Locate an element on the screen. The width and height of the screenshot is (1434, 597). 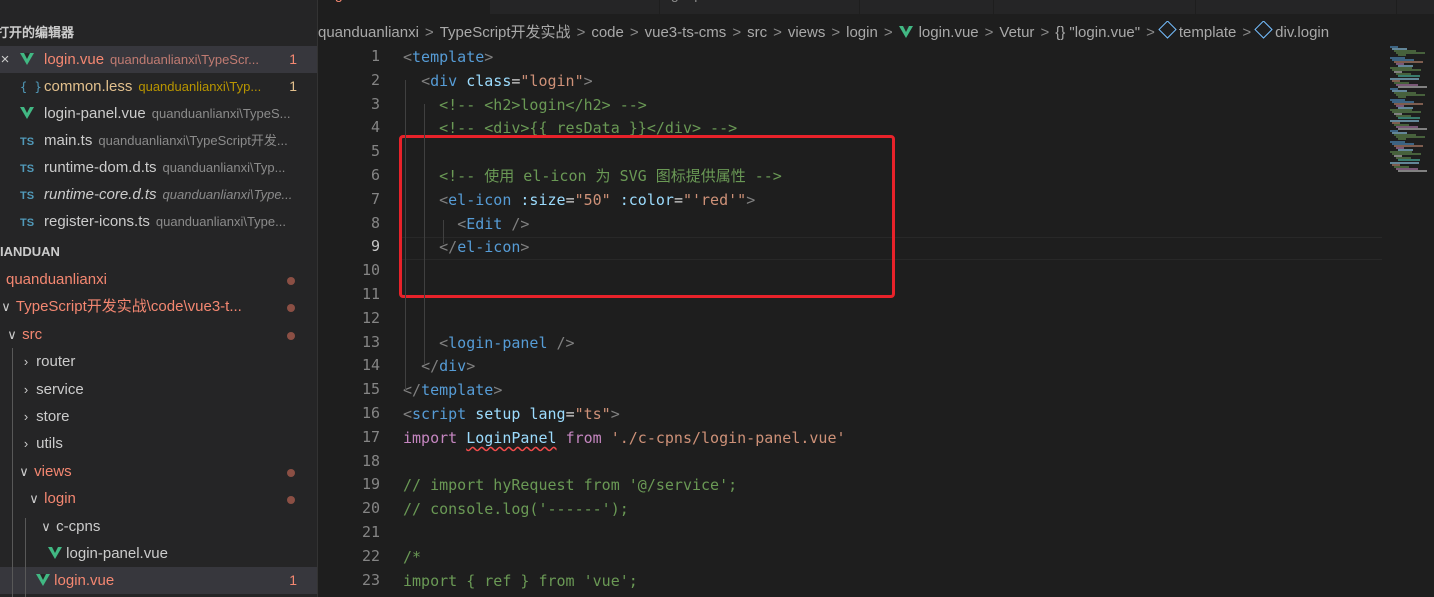
tree-item: ∨ c-cpns is located at coordinates (158, 526).